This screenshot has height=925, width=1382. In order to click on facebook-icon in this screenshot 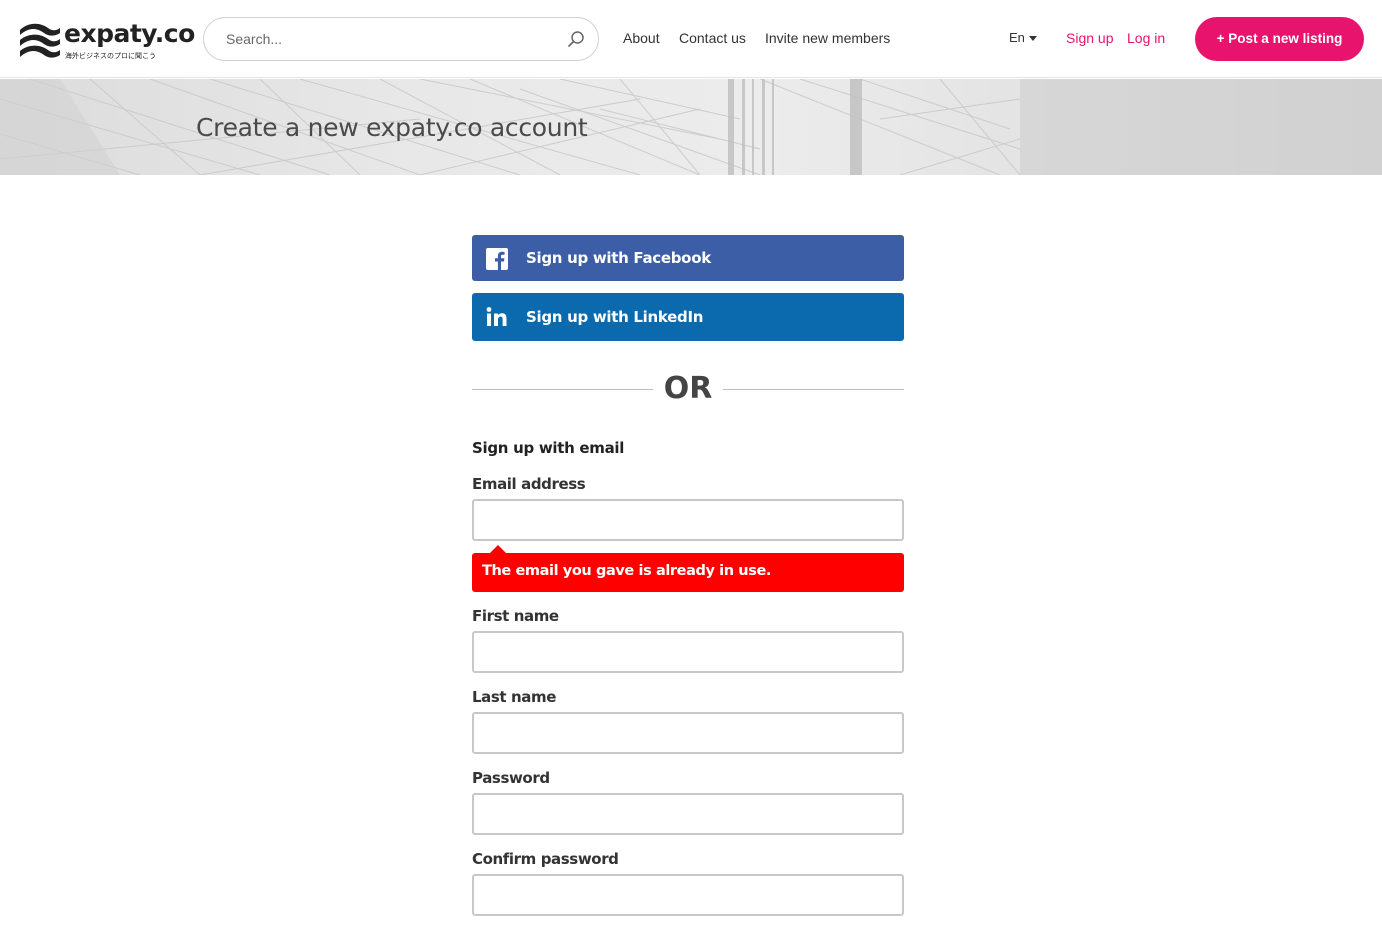, I will do `click(497, 259)`.